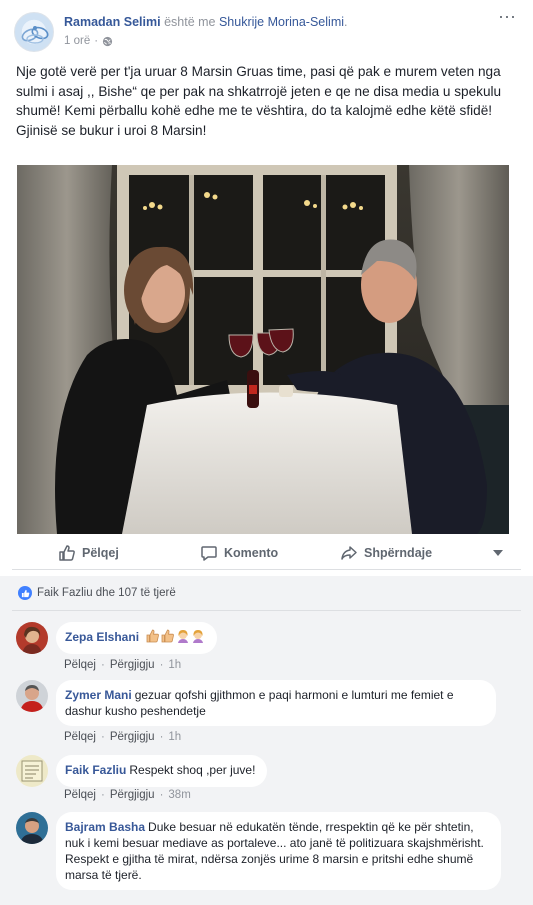 The image size is (533, 905). I want to click on comment-meta: Pëlqej · Përgjigju · 38m, so click(127, 795).